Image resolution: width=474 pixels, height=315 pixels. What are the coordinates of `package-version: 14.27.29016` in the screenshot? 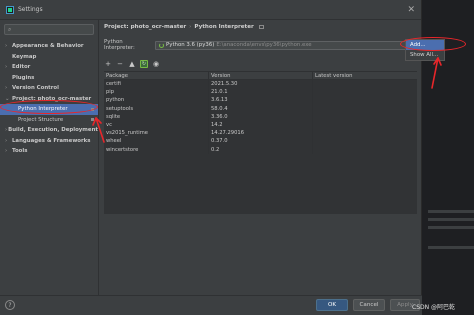 It's located at (260, 133).